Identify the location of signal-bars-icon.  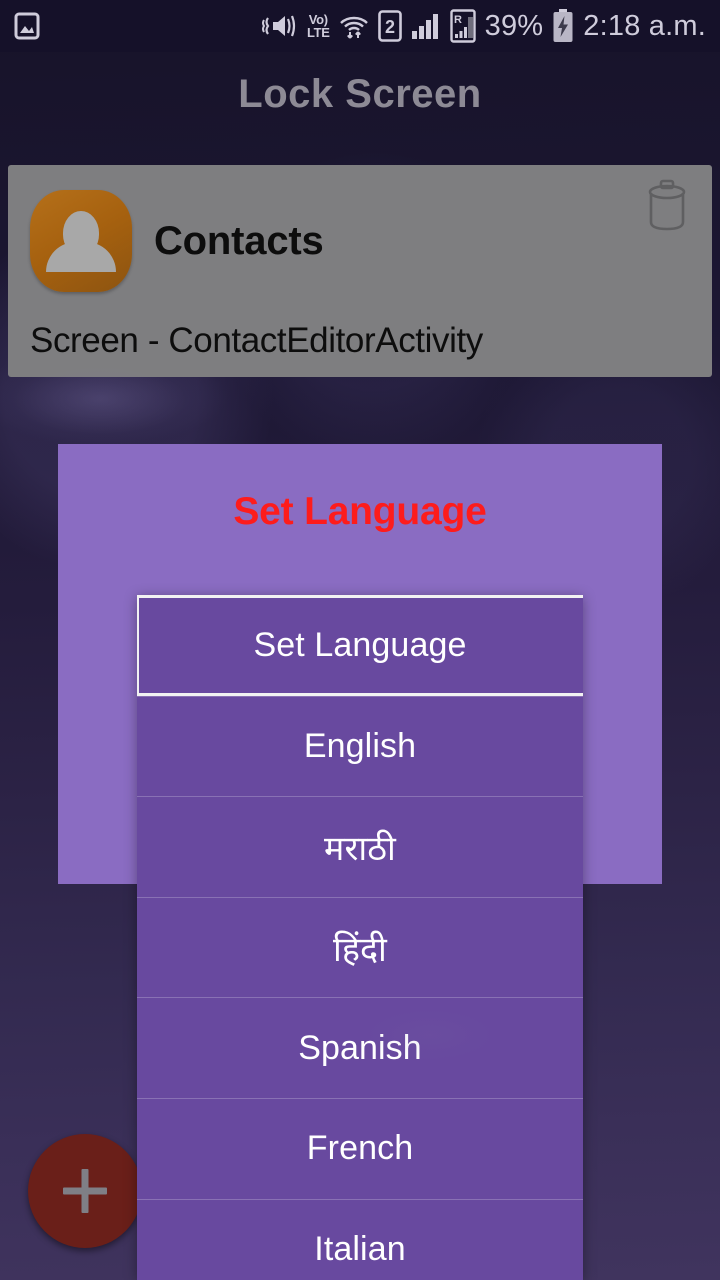
(424, 26).